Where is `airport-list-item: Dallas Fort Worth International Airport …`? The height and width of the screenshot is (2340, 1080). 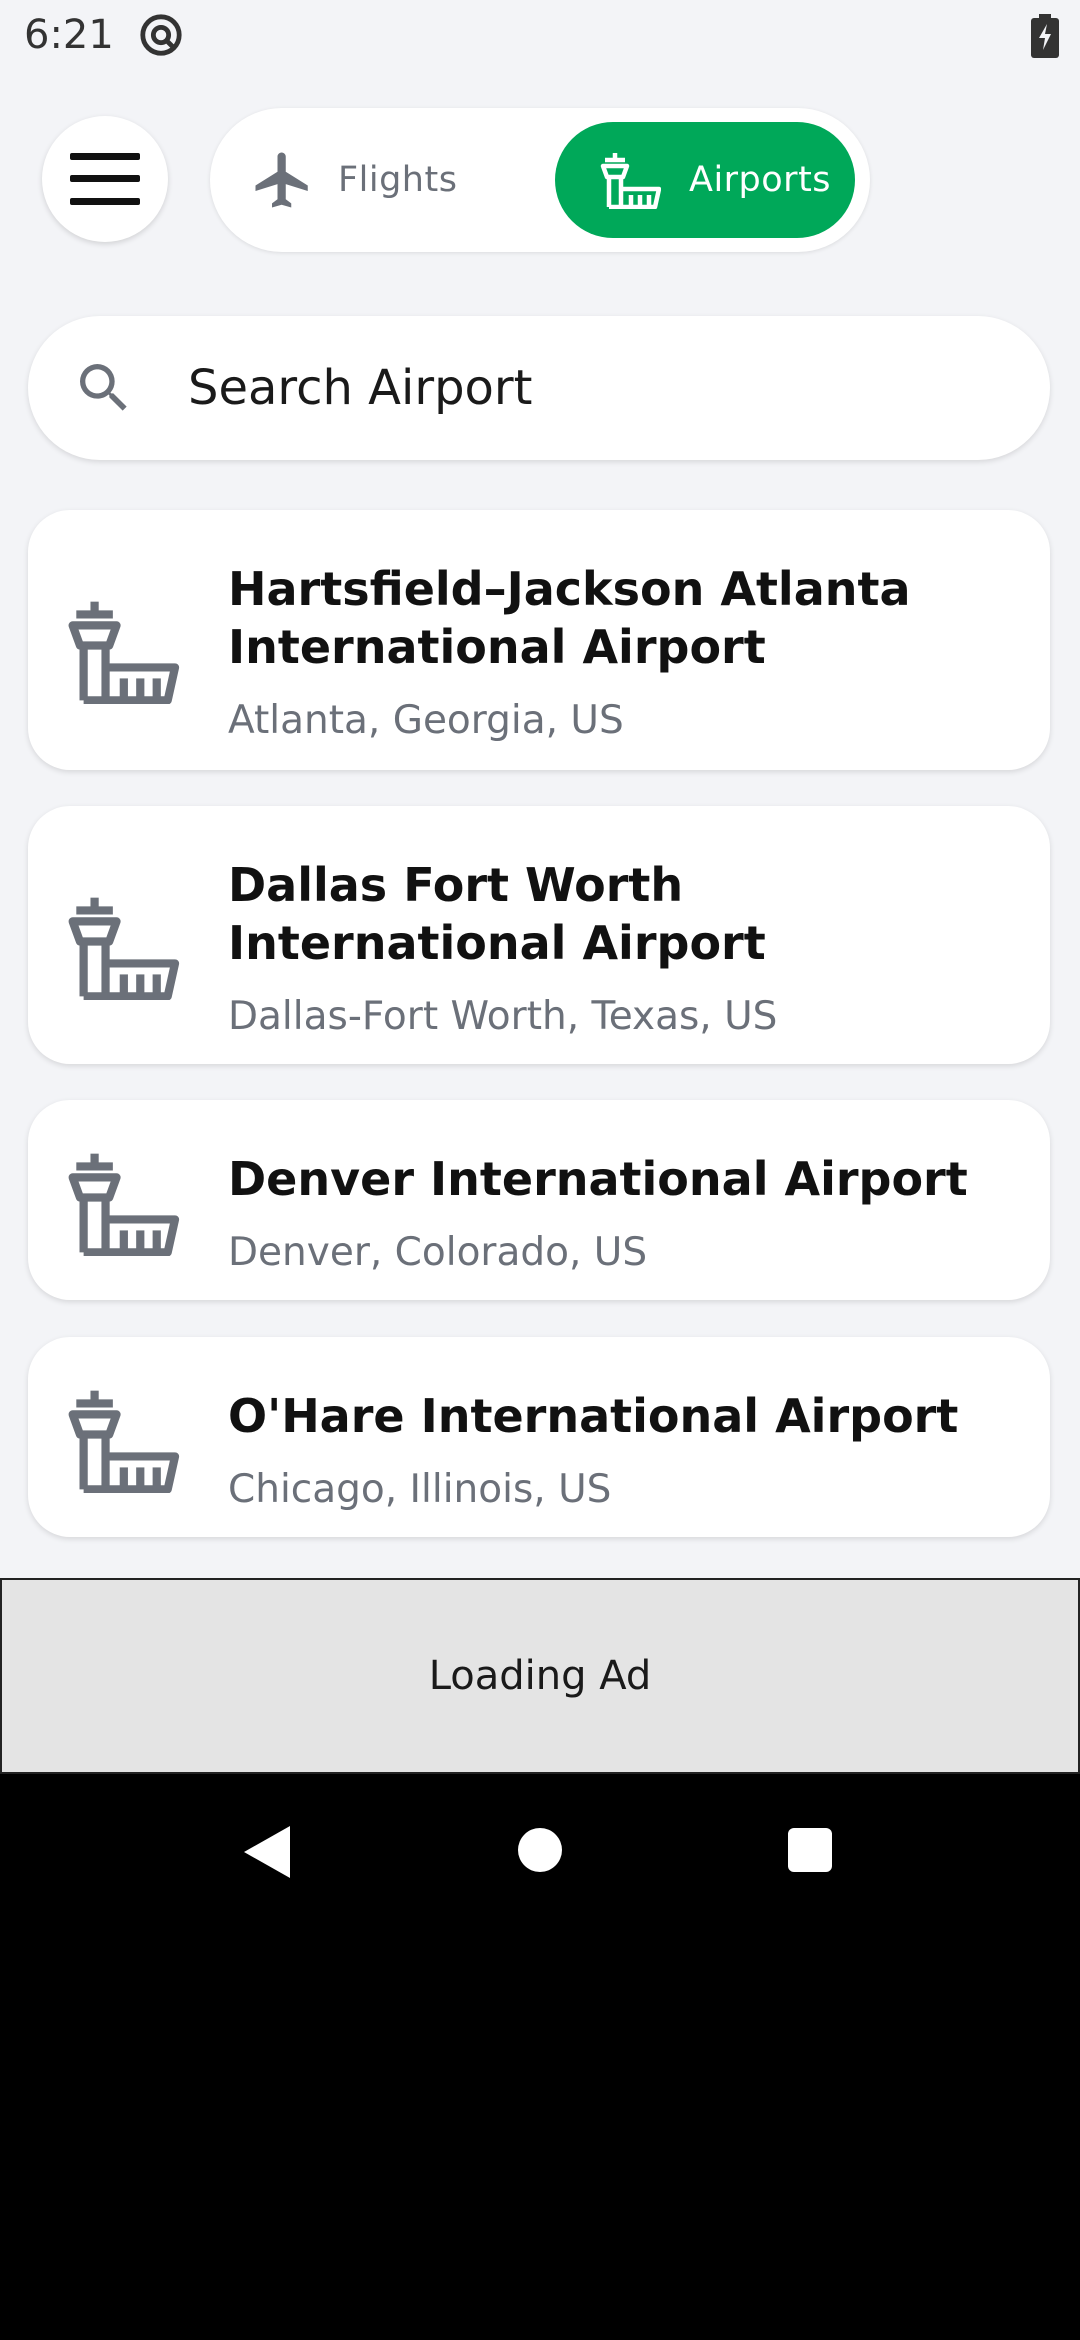 airport-list-item: Dallas Fort Worth International Airport … is located at coordinates (539, 935).